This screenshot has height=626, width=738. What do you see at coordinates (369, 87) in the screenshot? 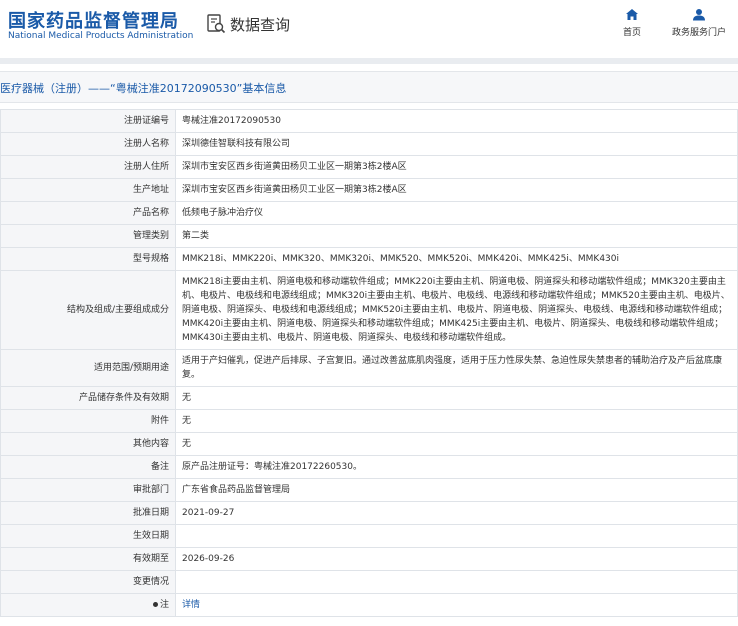
I see `title-bar: 医疗器械（注册）——“粤械注准20172090530”基本信息` at bounding box center [369, 87].